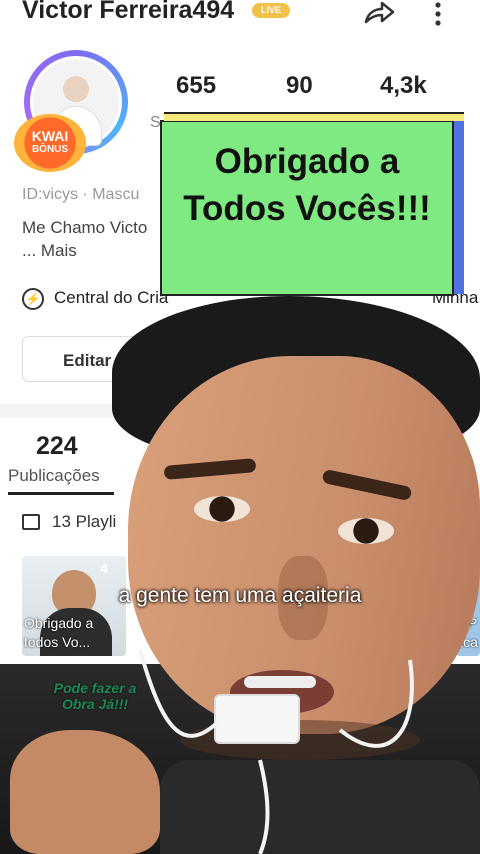 This screenshot has height=854, width=480. I want to click on earphone-wires, so click(276, 751).